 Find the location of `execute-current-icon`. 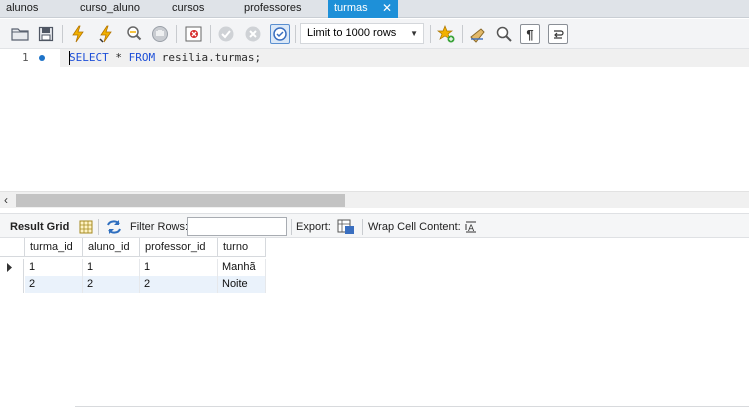

execute-current-icon is located at coordinates (106, 34).